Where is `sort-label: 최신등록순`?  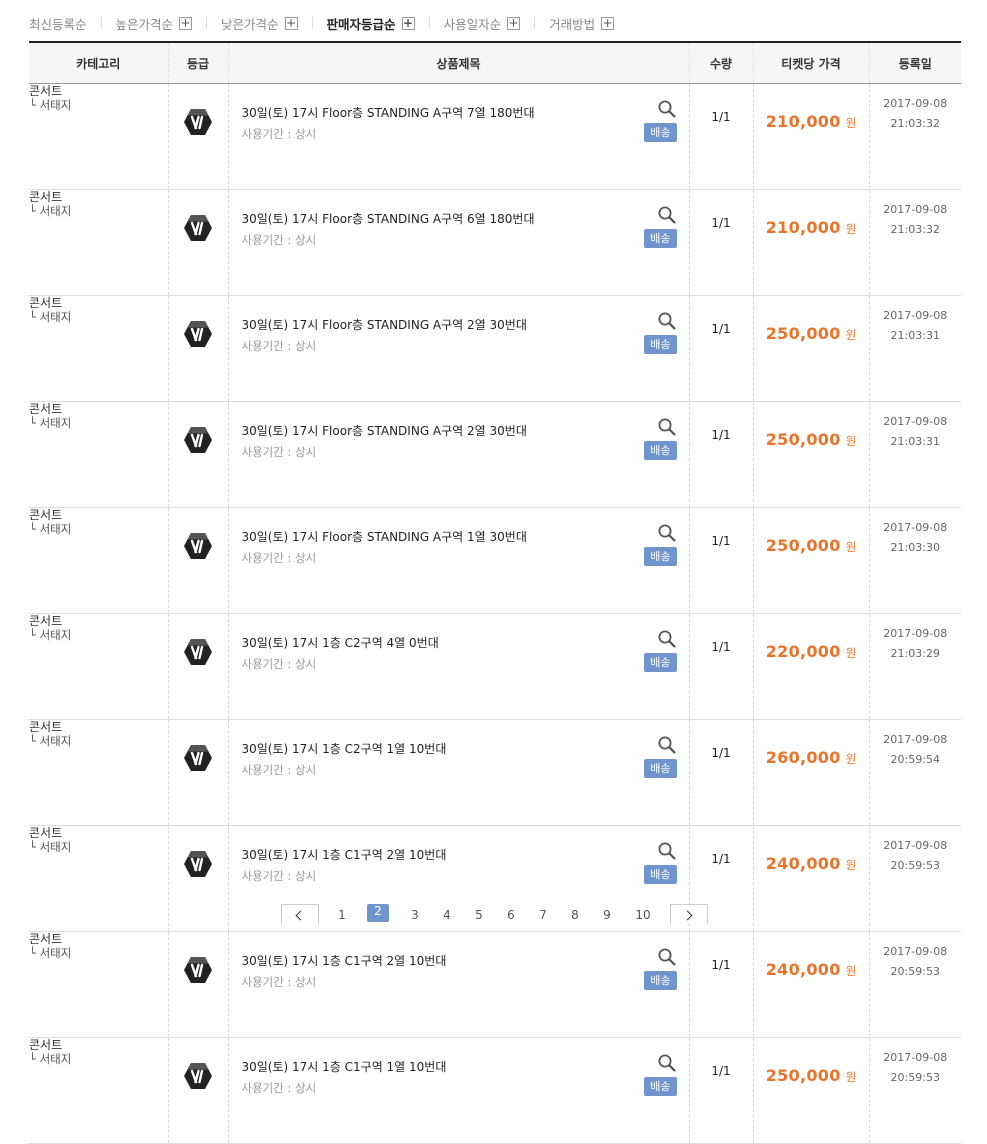
sort-label: 최신등록순 is located at coordinates (58, 24).